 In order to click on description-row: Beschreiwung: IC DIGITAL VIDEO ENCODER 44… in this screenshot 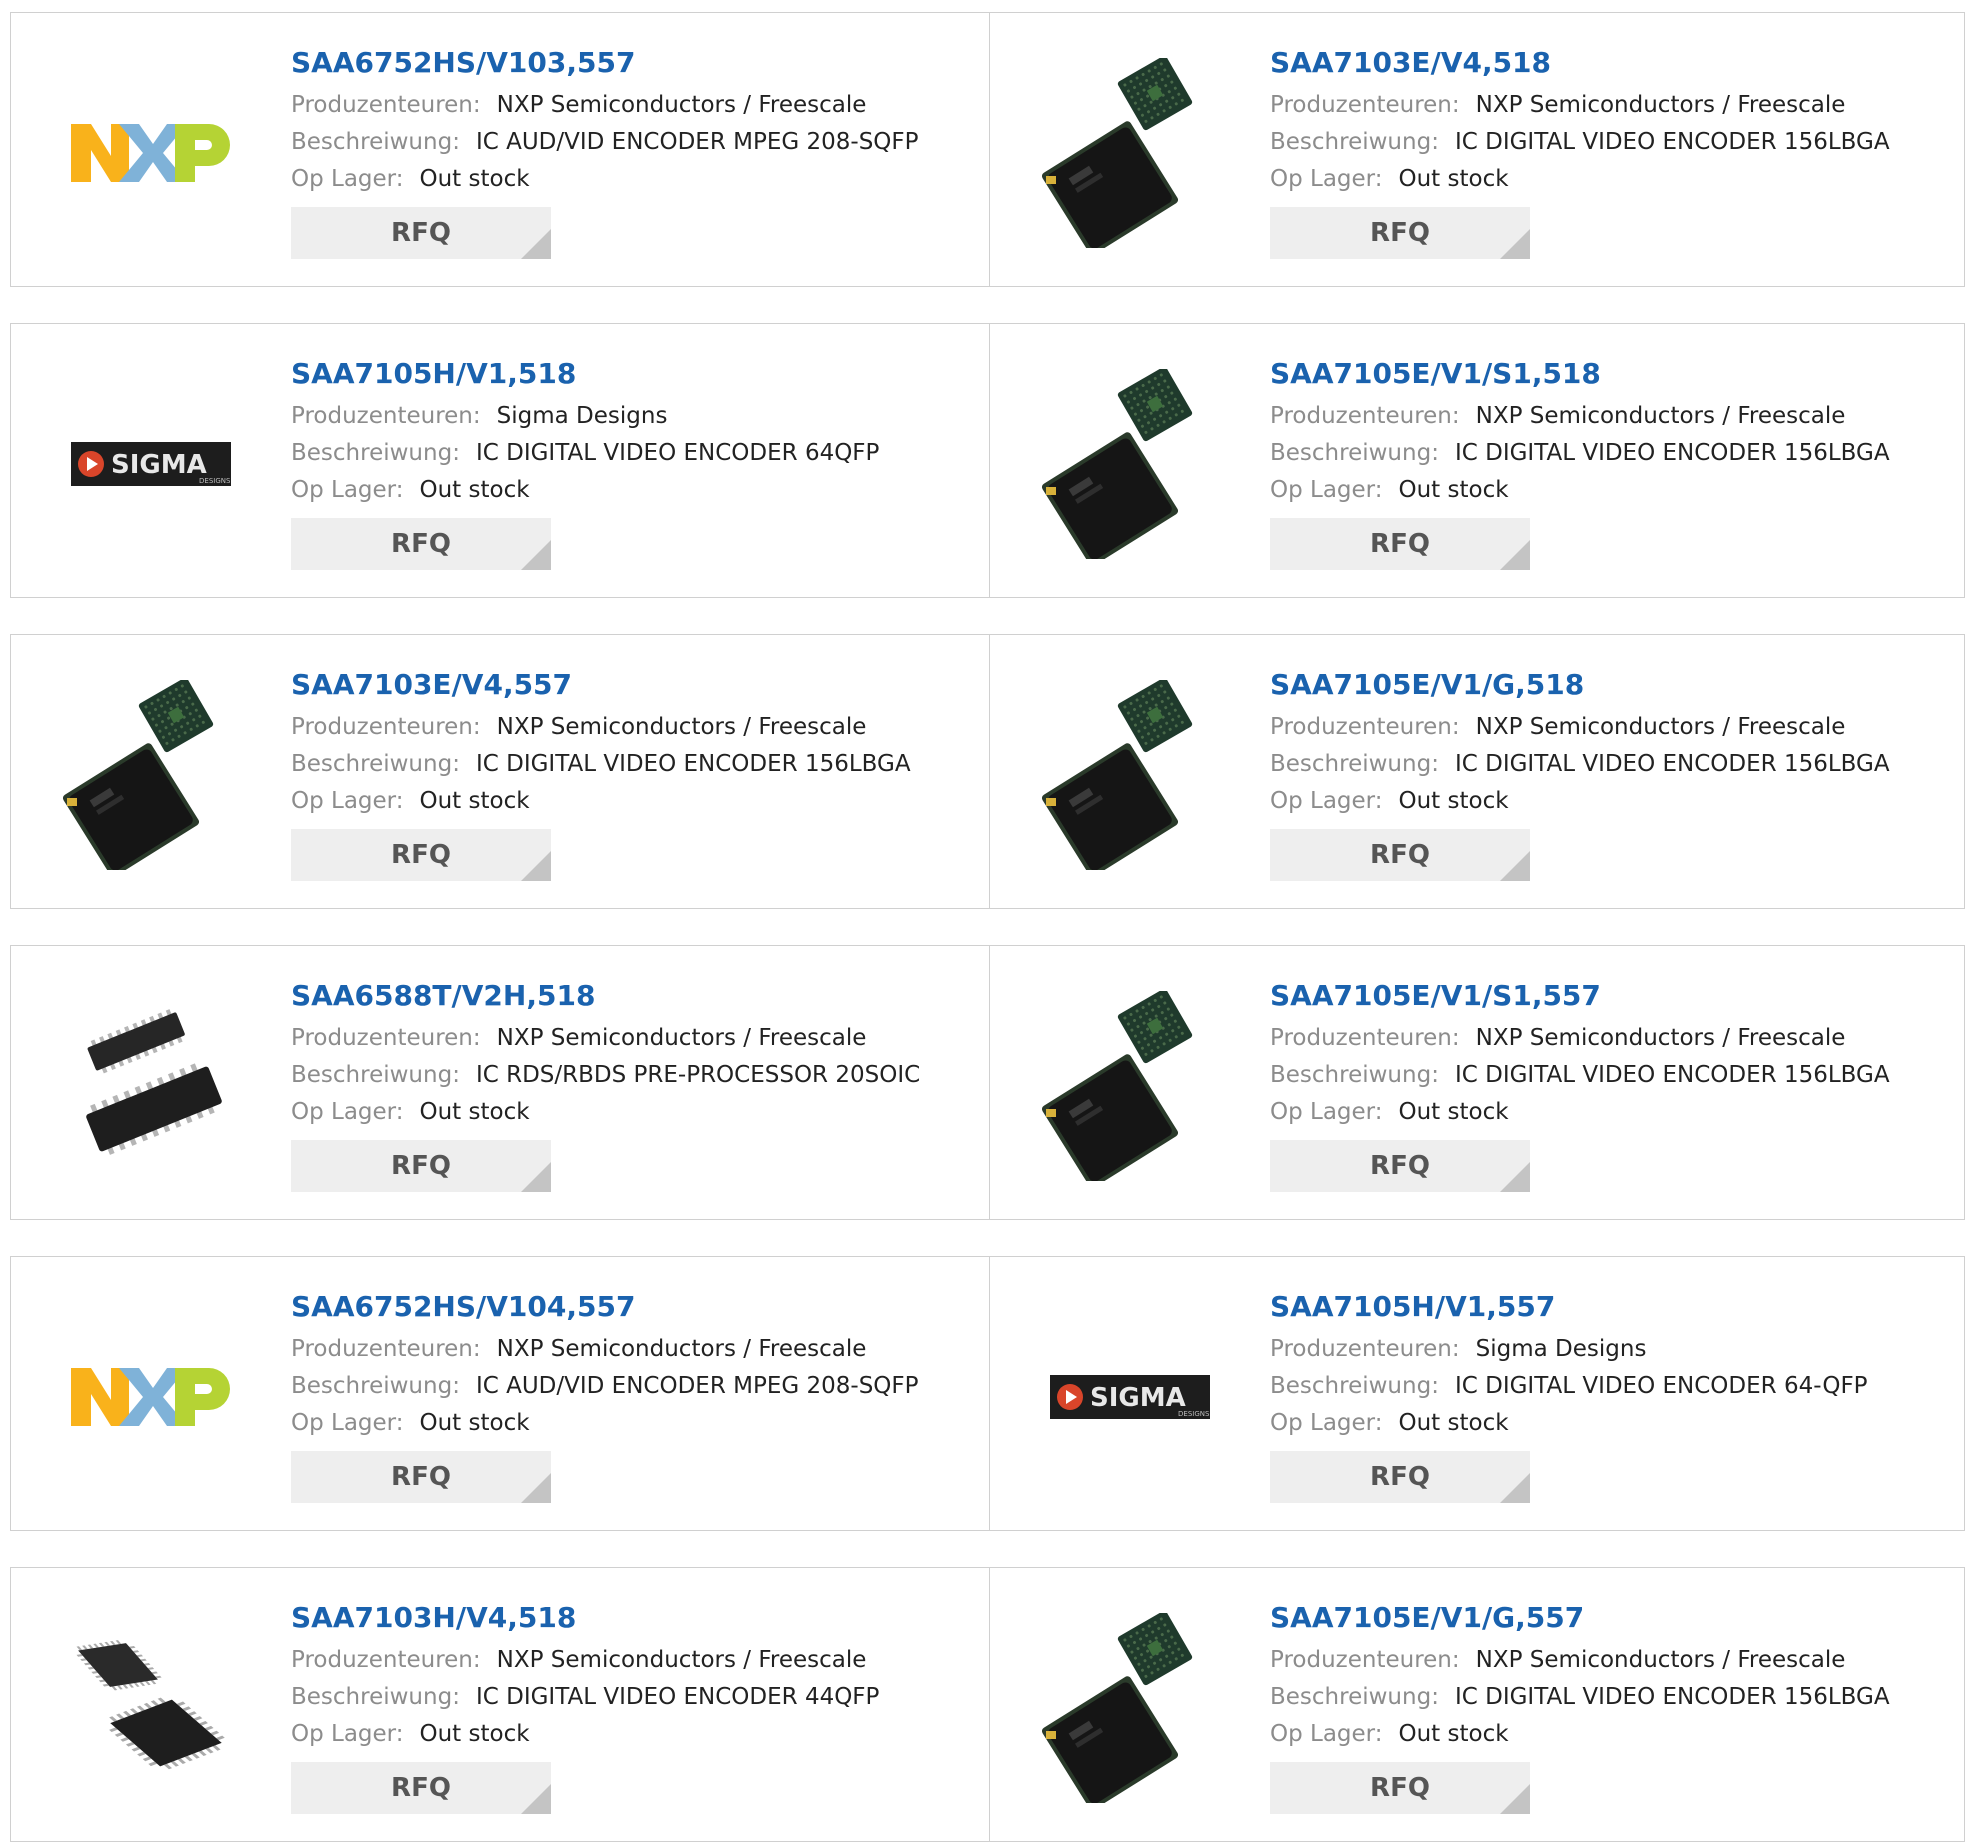, I will do `click(635, 1697)`.